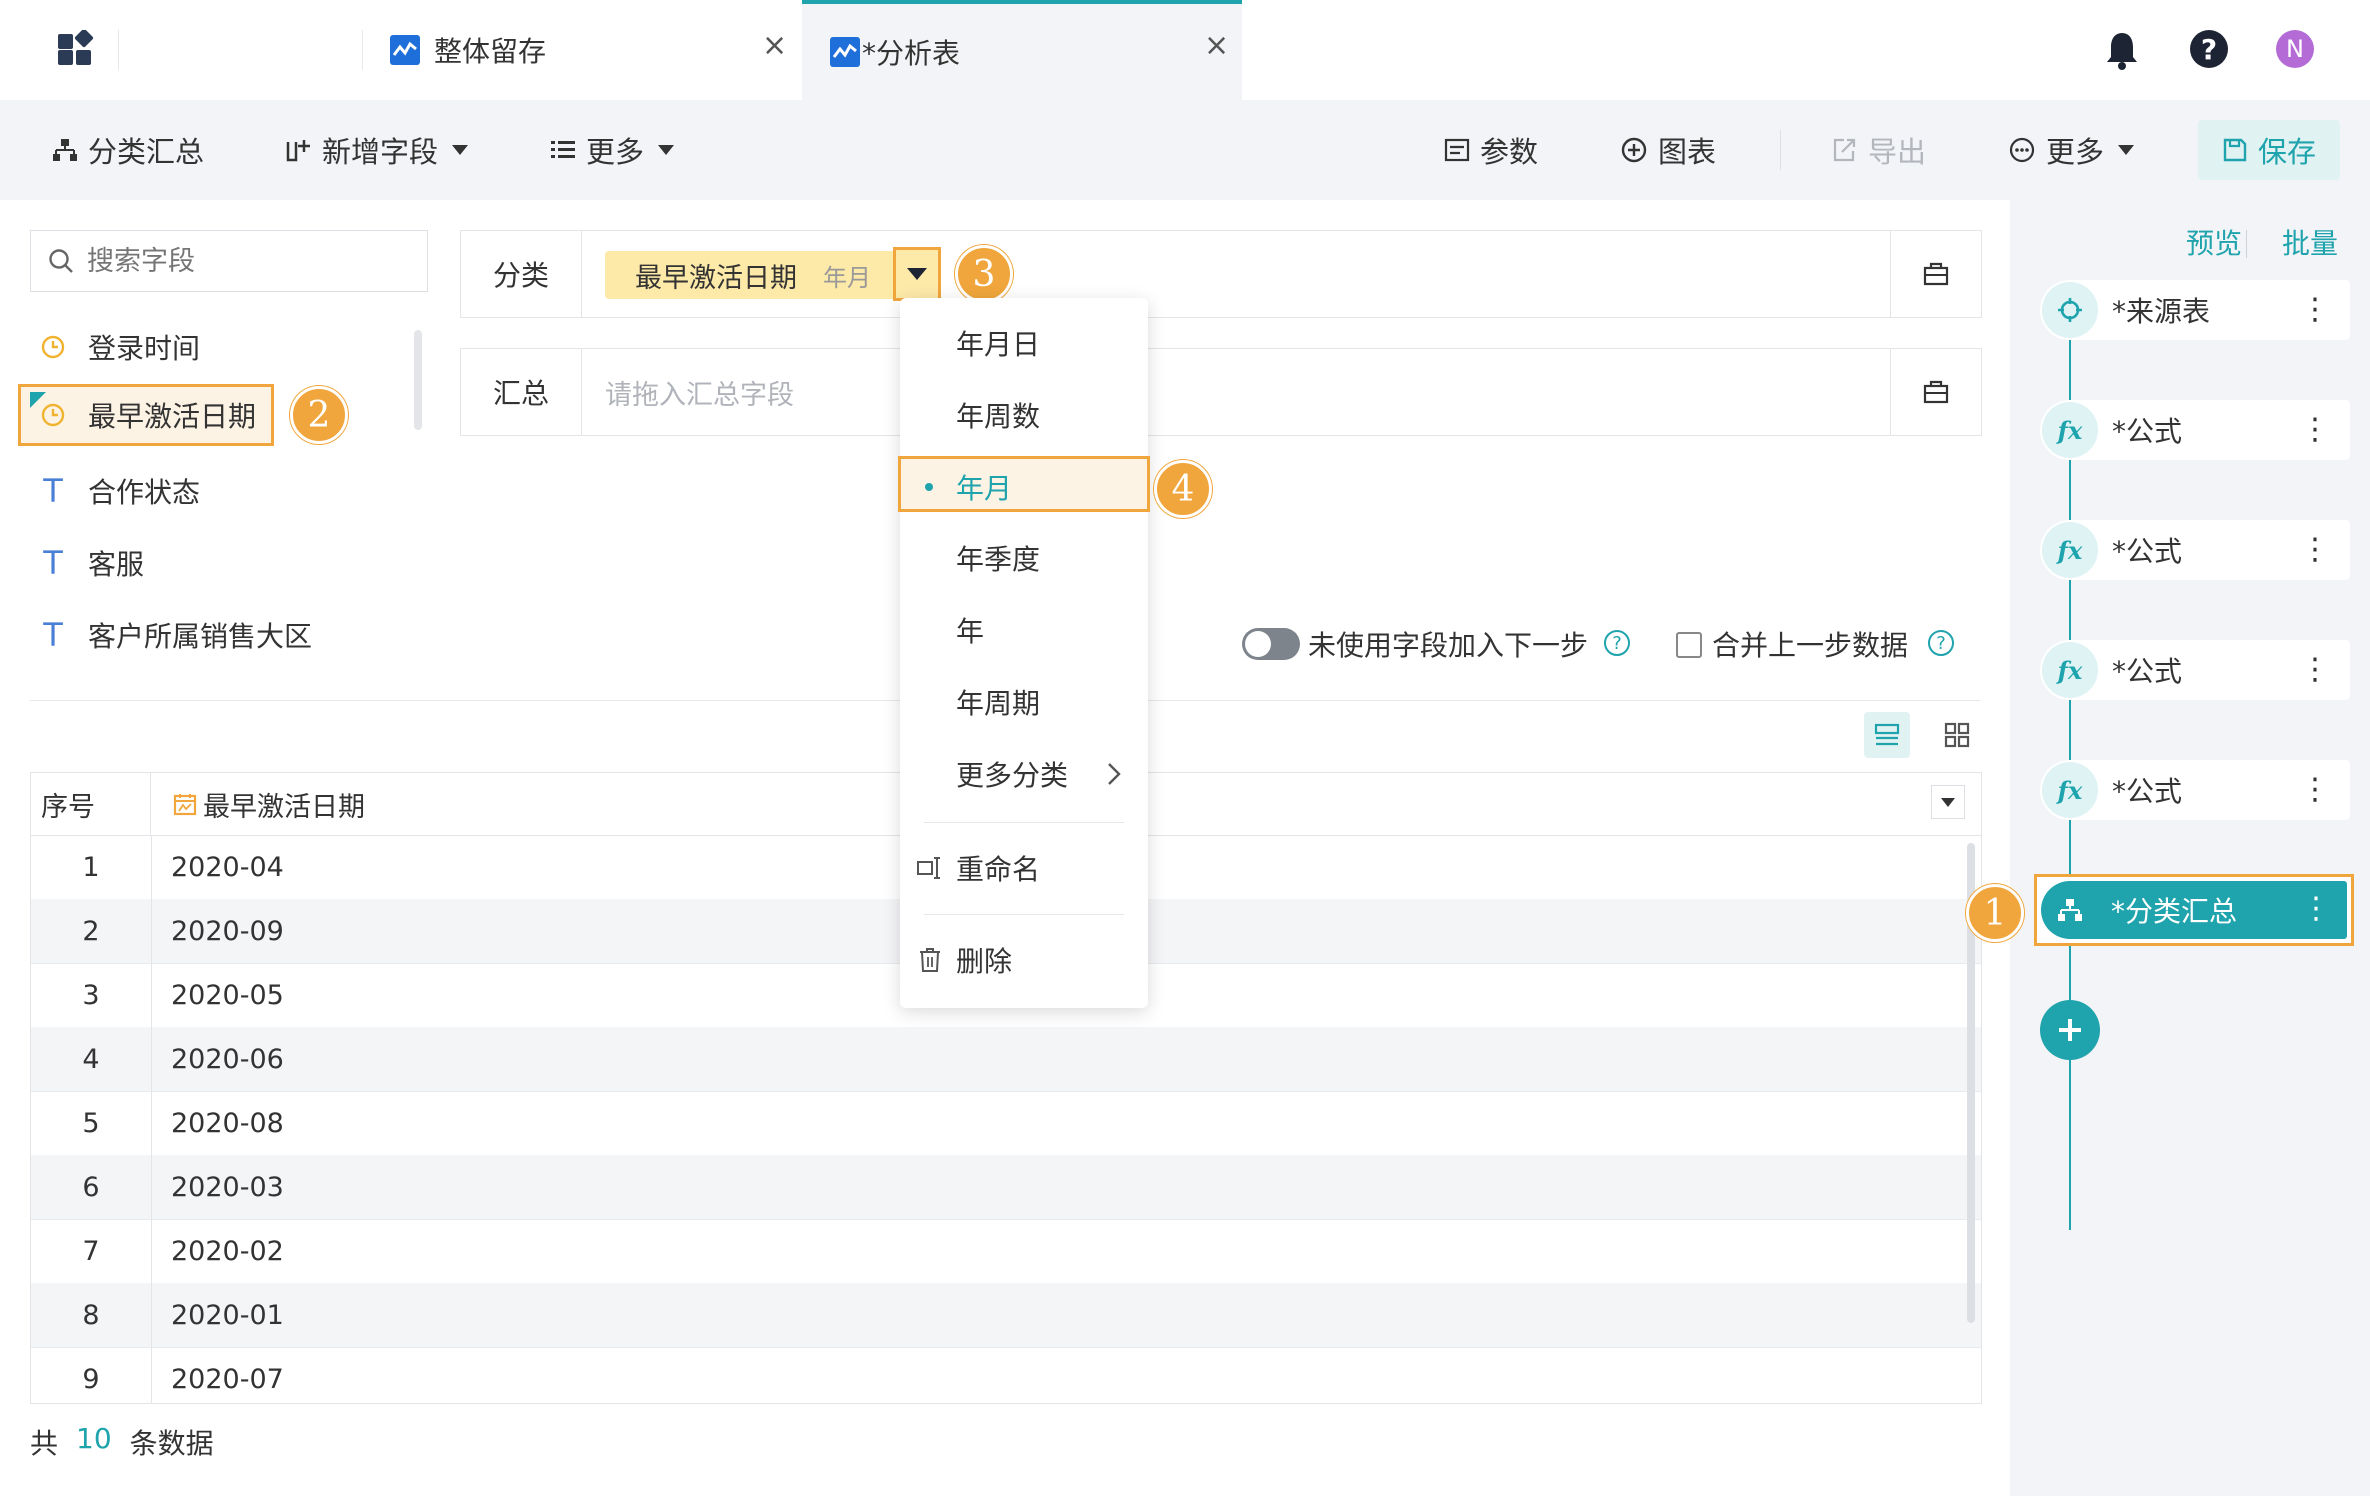 This screenshot has width=2370, height=1496. Describe the element at coordinates (1509, 152) in the screenshot. I see `params-label: 参数` at that location.